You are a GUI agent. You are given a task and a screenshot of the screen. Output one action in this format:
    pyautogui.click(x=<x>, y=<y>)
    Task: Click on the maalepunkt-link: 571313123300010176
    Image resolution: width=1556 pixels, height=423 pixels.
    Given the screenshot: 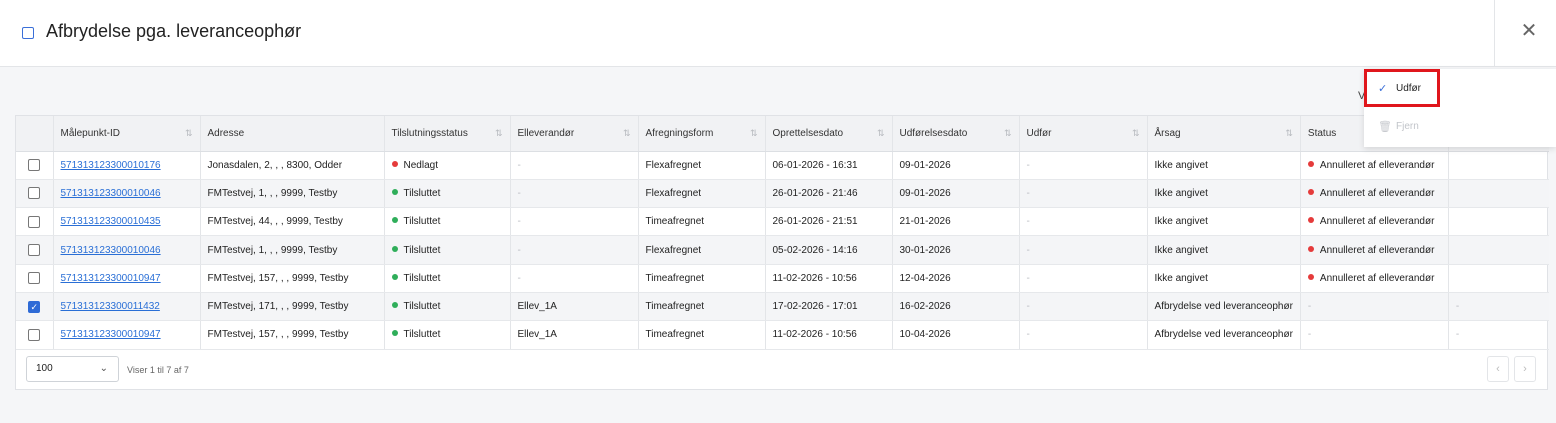 What is the action you would take?
    pyautogui.click(x=111, y=165)
    